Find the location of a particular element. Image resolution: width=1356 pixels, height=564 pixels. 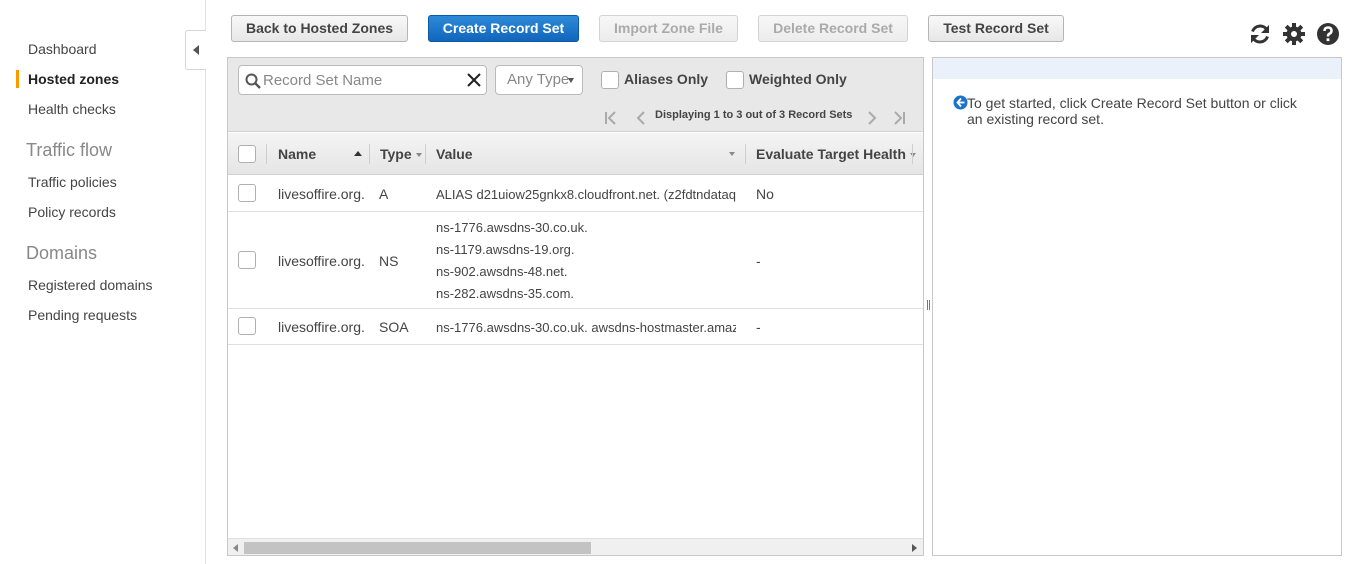

column-header-evaluate-target-health: Evaluate Target Health is located at coordinates (836, 154).